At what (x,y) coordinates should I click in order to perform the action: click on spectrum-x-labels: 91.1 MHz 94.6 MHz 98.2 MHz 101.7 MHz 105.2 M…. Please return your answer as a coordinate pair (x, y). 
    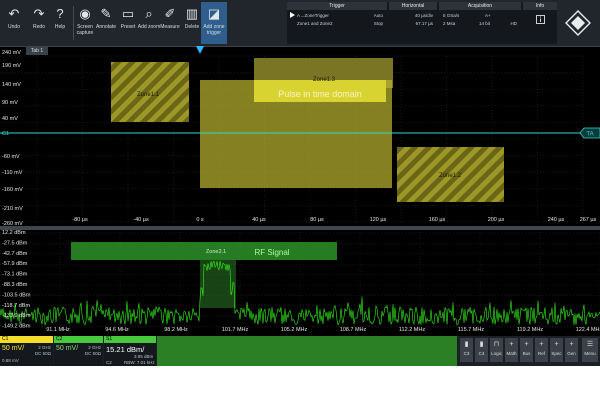
    Looking at the image, I should click on (323, 330).